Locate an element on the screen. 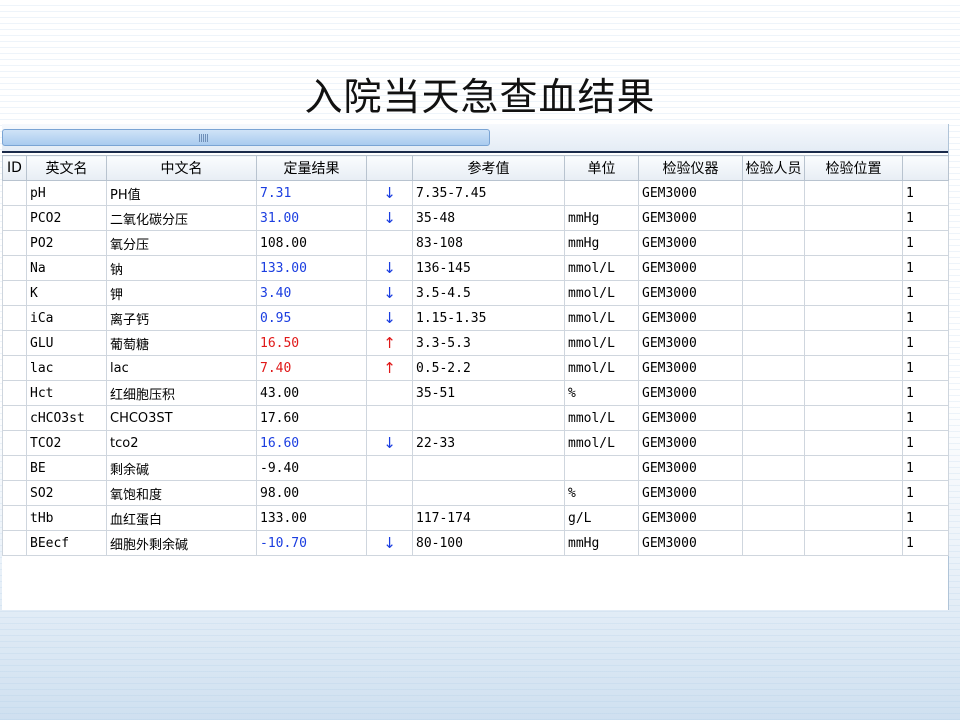 Image resolution: width=960 pixels, height=720 pixels. table-row: K 钾 3.40 ↓ 3.5-4.5 mmol/L GEM3000 1 is located at coordinates (475, 293).